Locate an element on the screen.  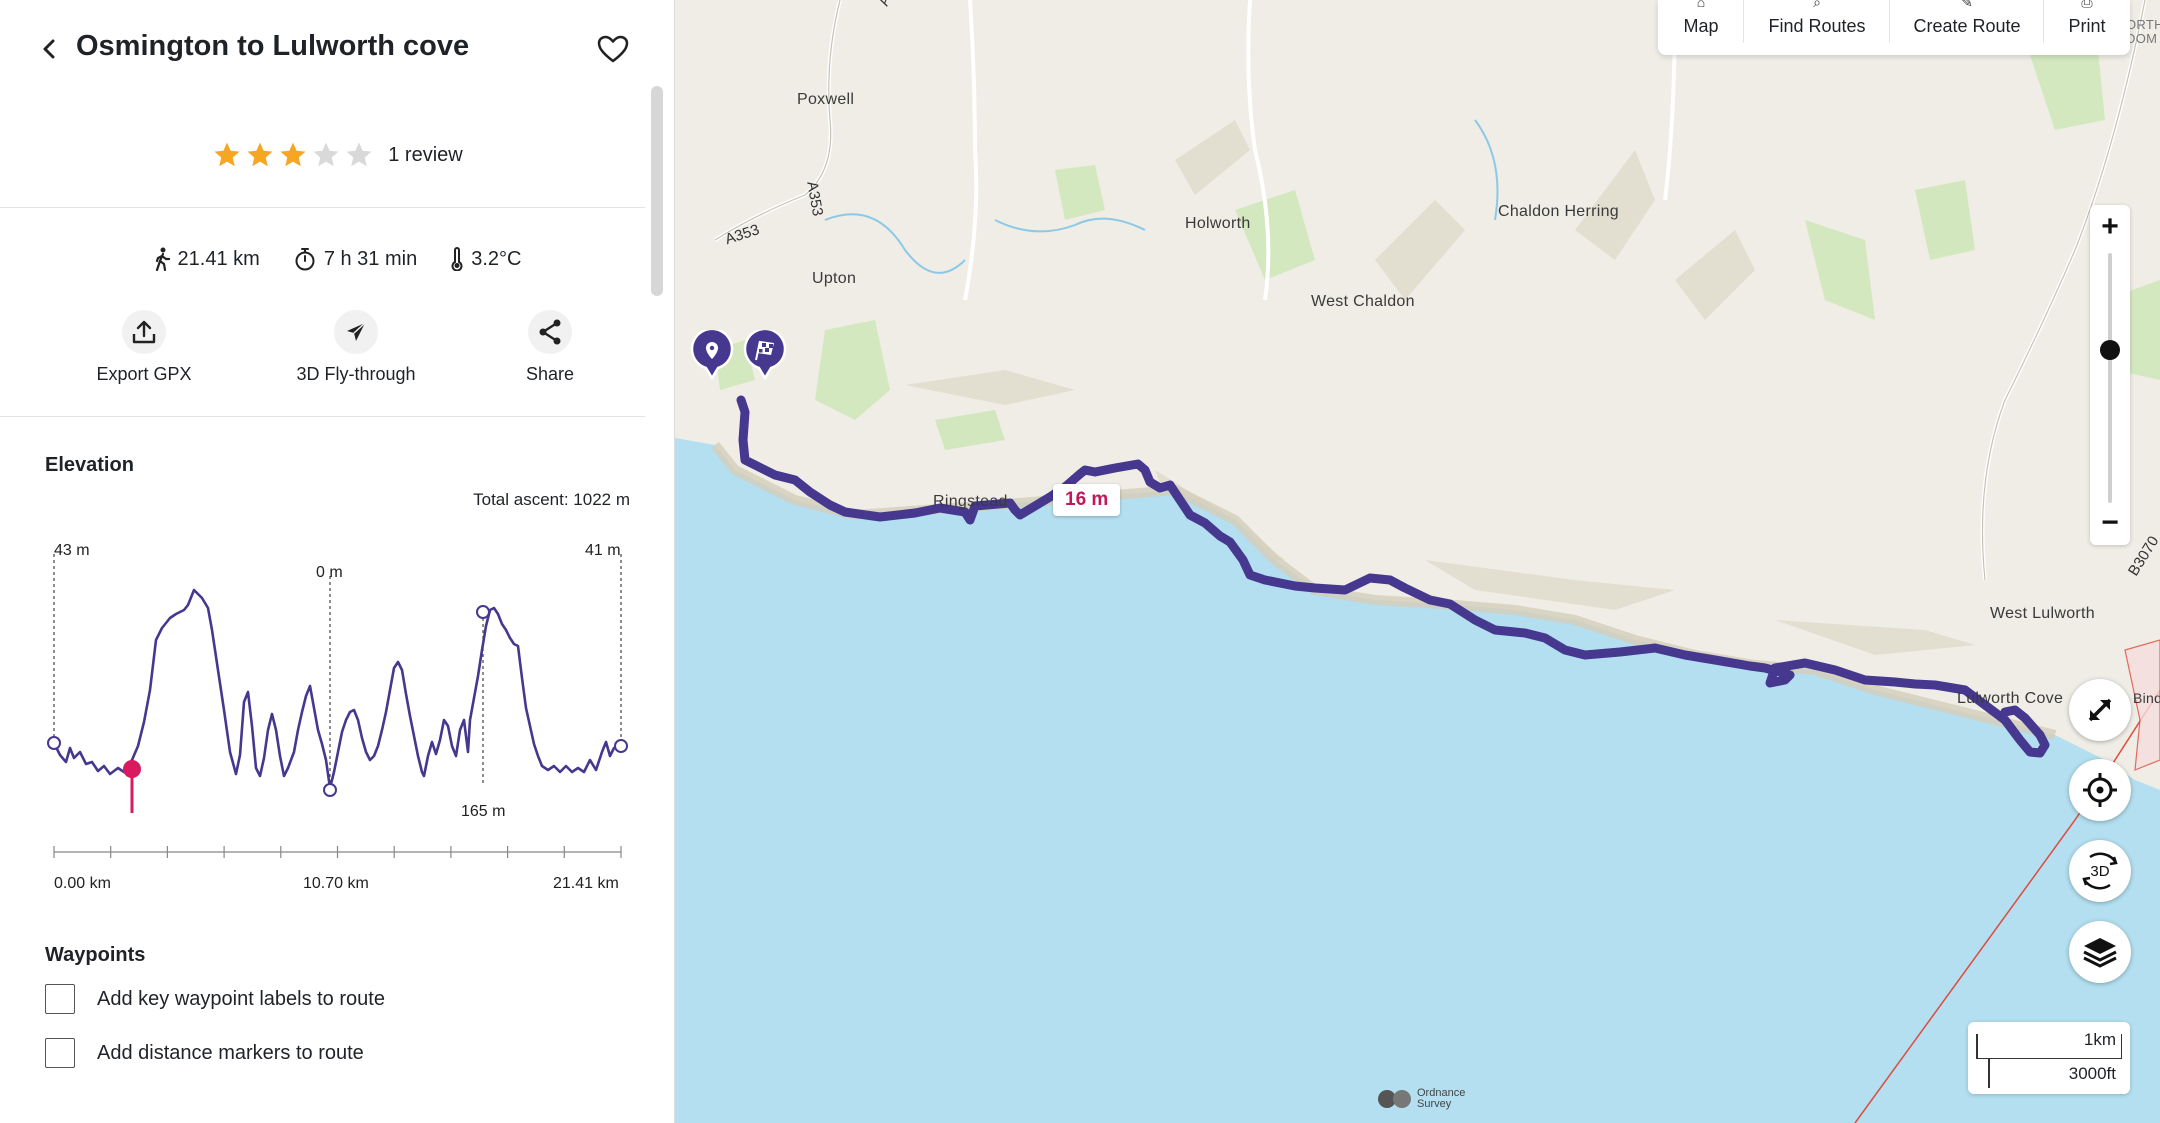
position-marker is located at coordinates (132, 769).